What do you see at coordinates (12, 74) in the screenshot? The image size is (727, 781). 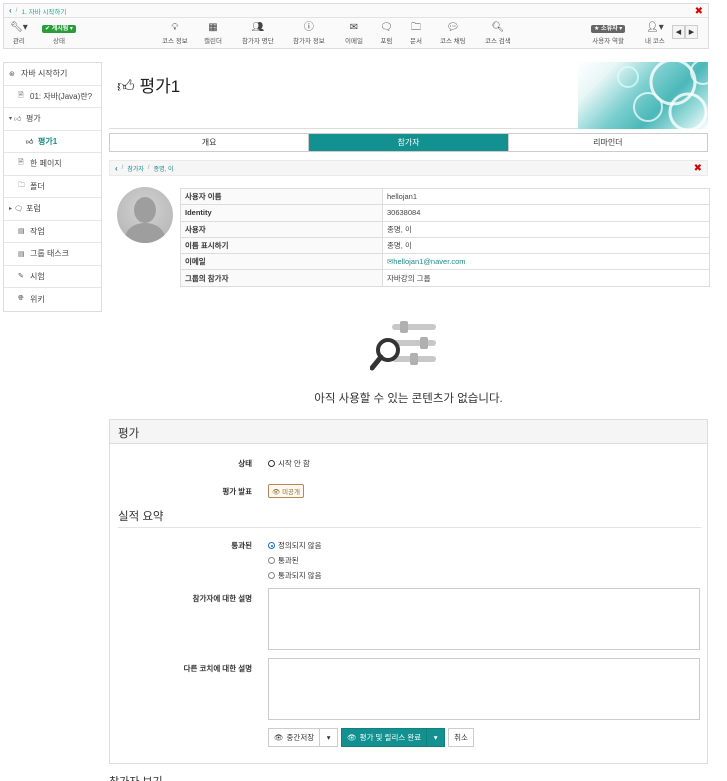 I see `course-icon: ⊛` at bounding box center [12, 74].